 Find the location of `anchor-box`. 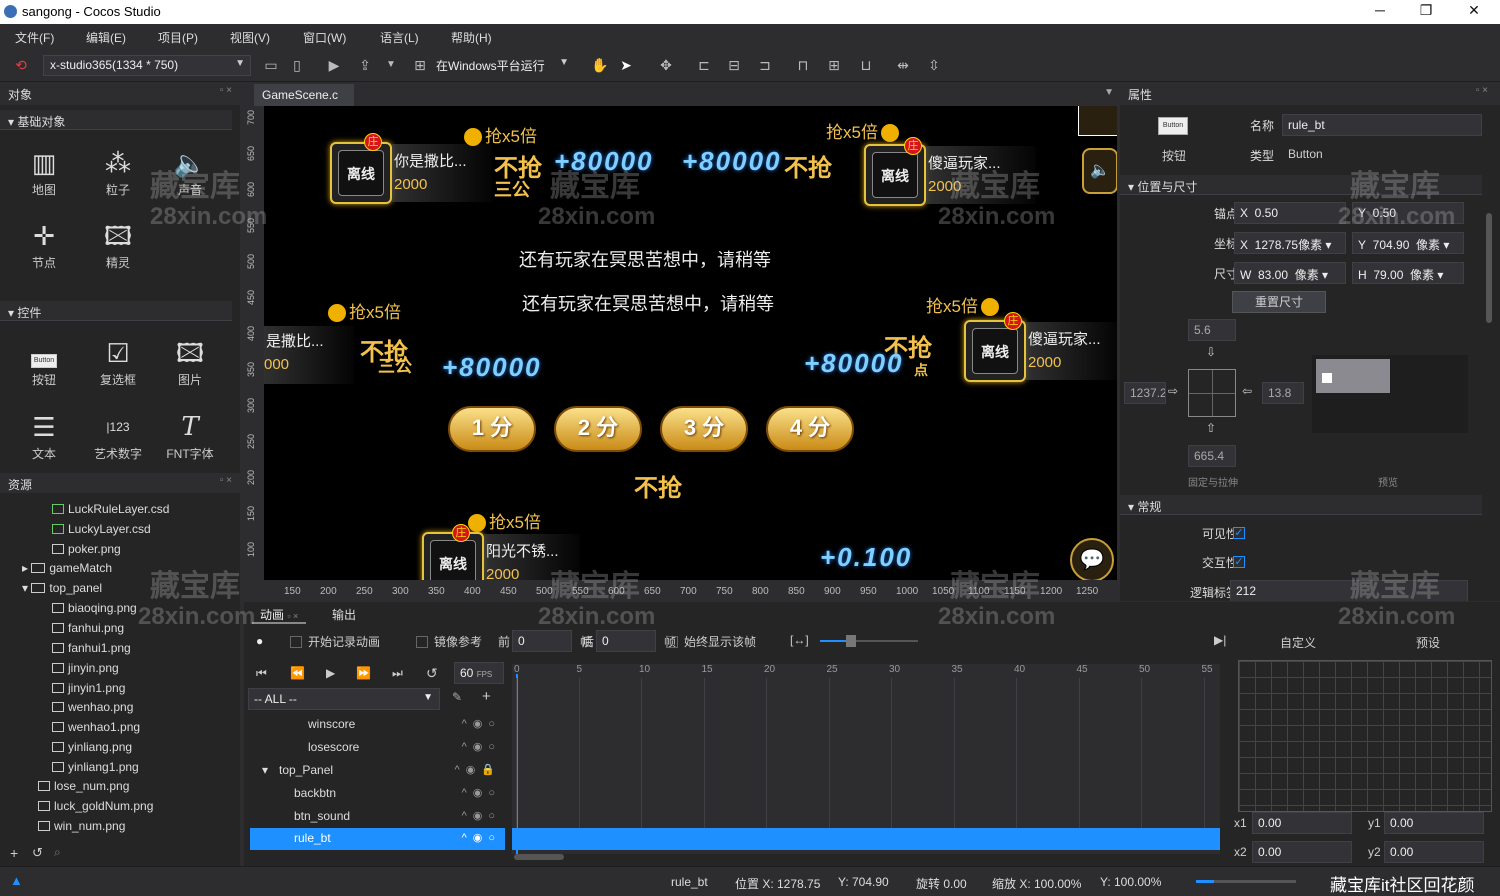

anchor-box is located at coordinates (1212, 393).